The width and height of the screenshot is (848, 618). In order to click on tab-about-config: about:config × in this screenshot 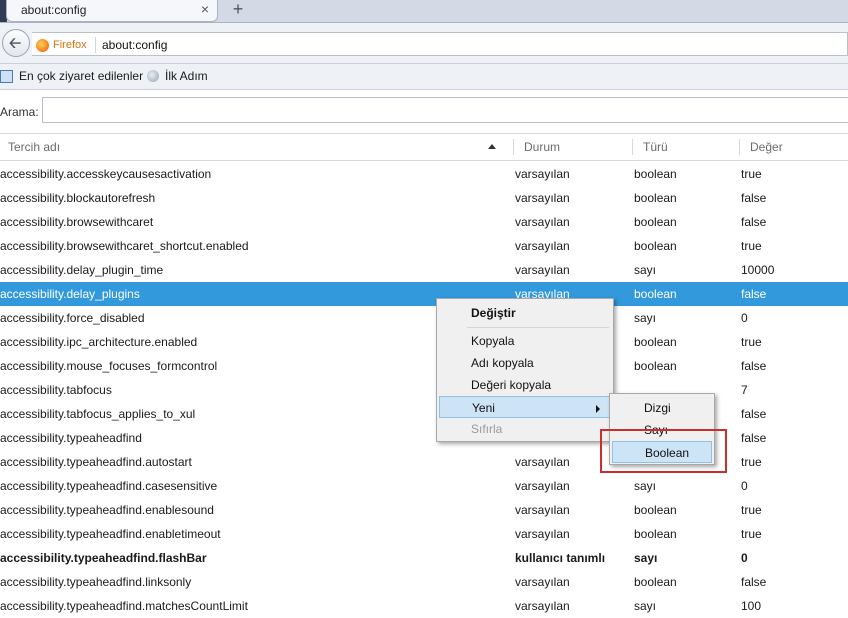, I will do `click(112, 11)`.